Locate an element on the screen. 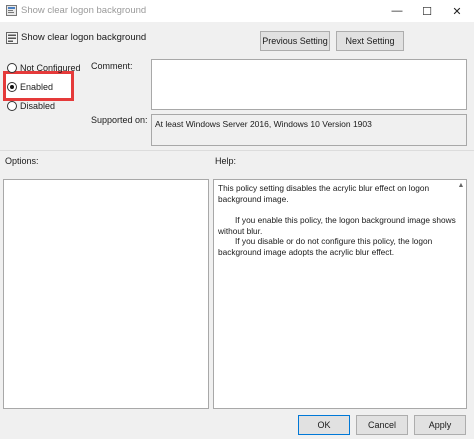 The image size is (474, 439). comment-label: Comment: is located at coordinates (112, 66).